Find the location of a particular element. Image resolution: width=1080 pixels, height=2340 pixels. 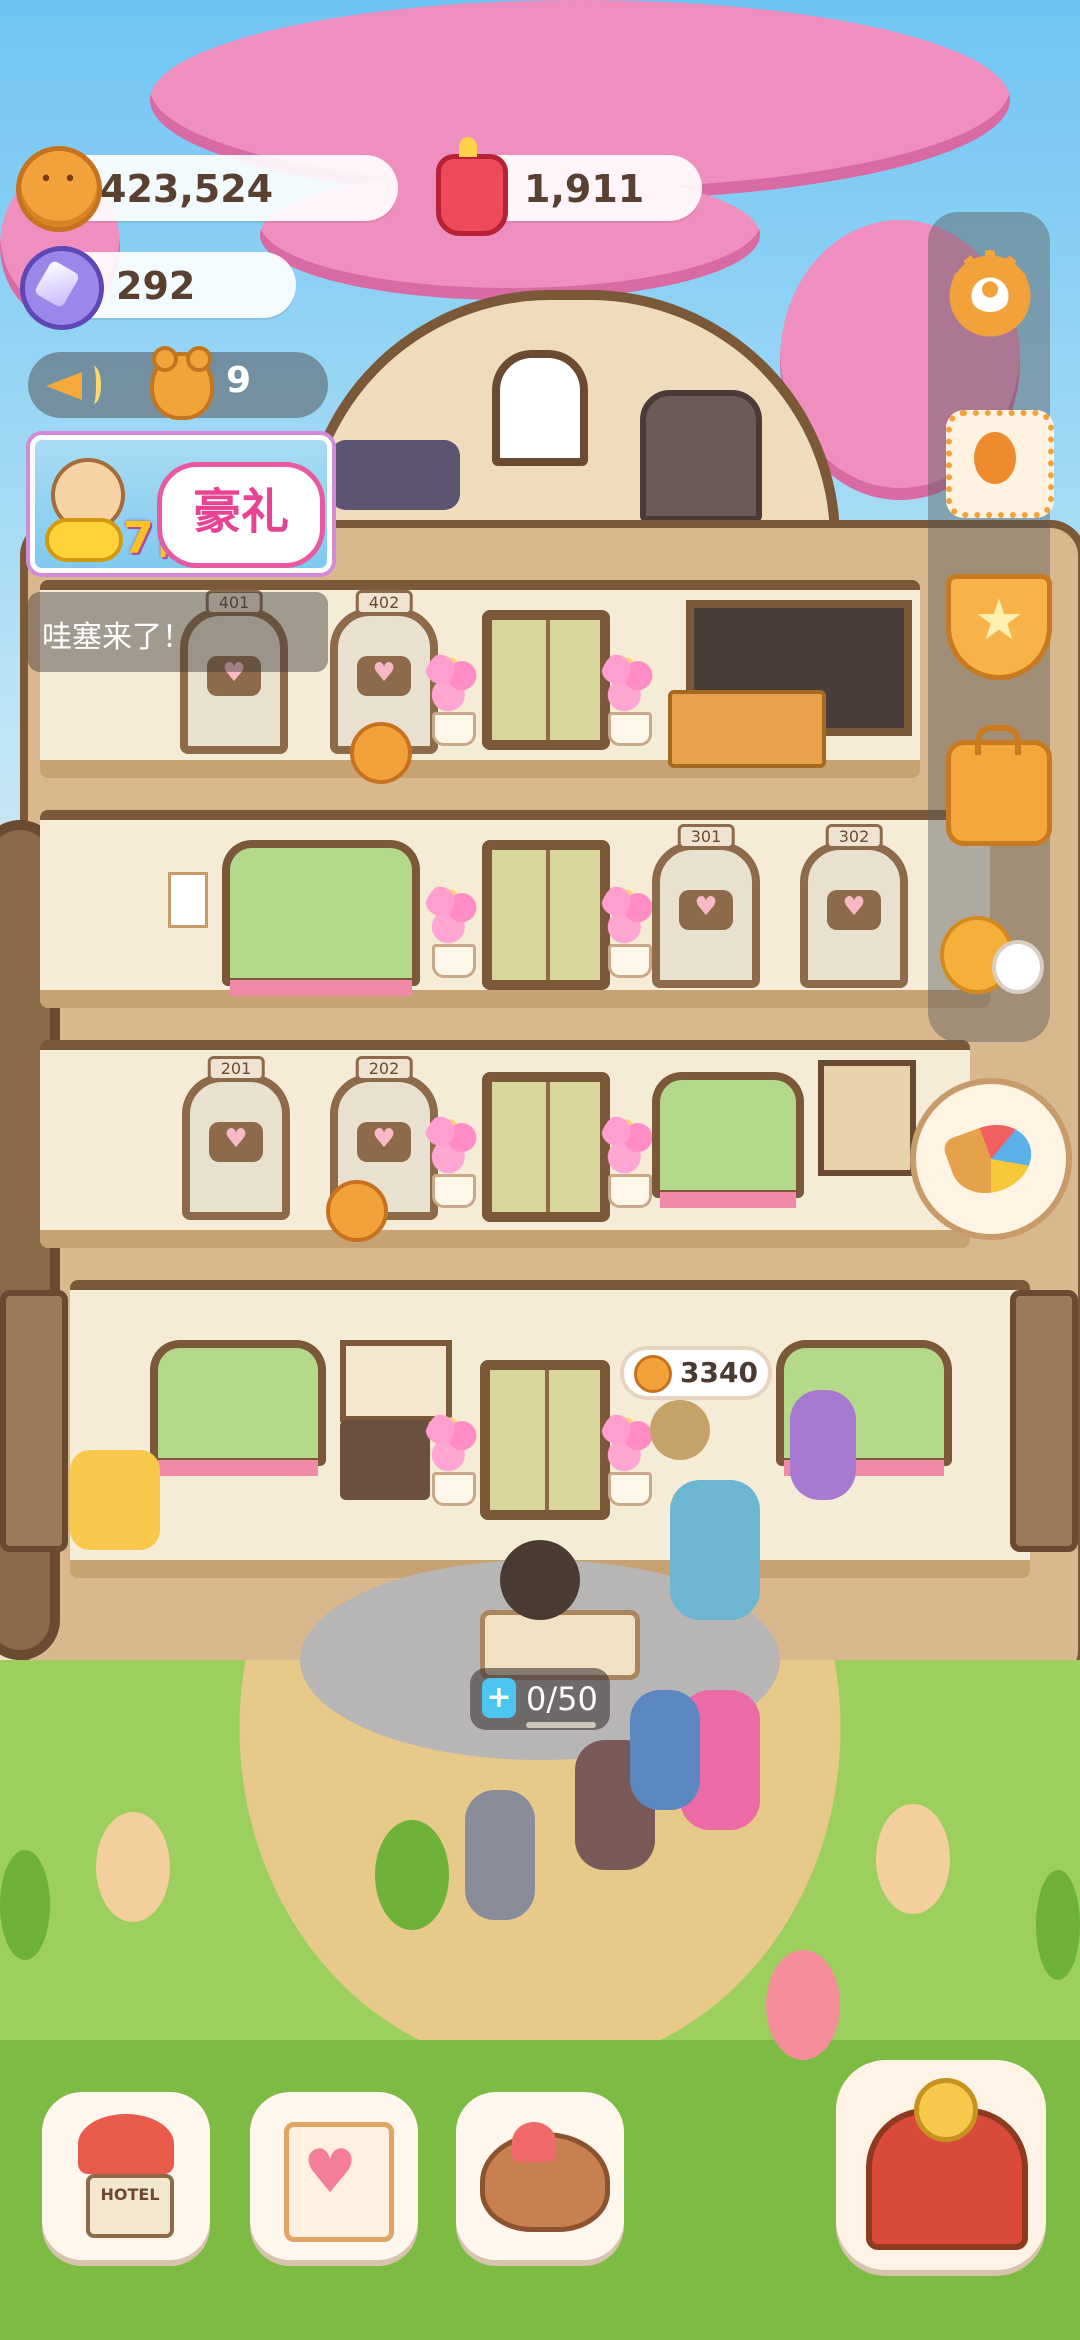

room-door-301: 301 is located at coordinates (706, 906).